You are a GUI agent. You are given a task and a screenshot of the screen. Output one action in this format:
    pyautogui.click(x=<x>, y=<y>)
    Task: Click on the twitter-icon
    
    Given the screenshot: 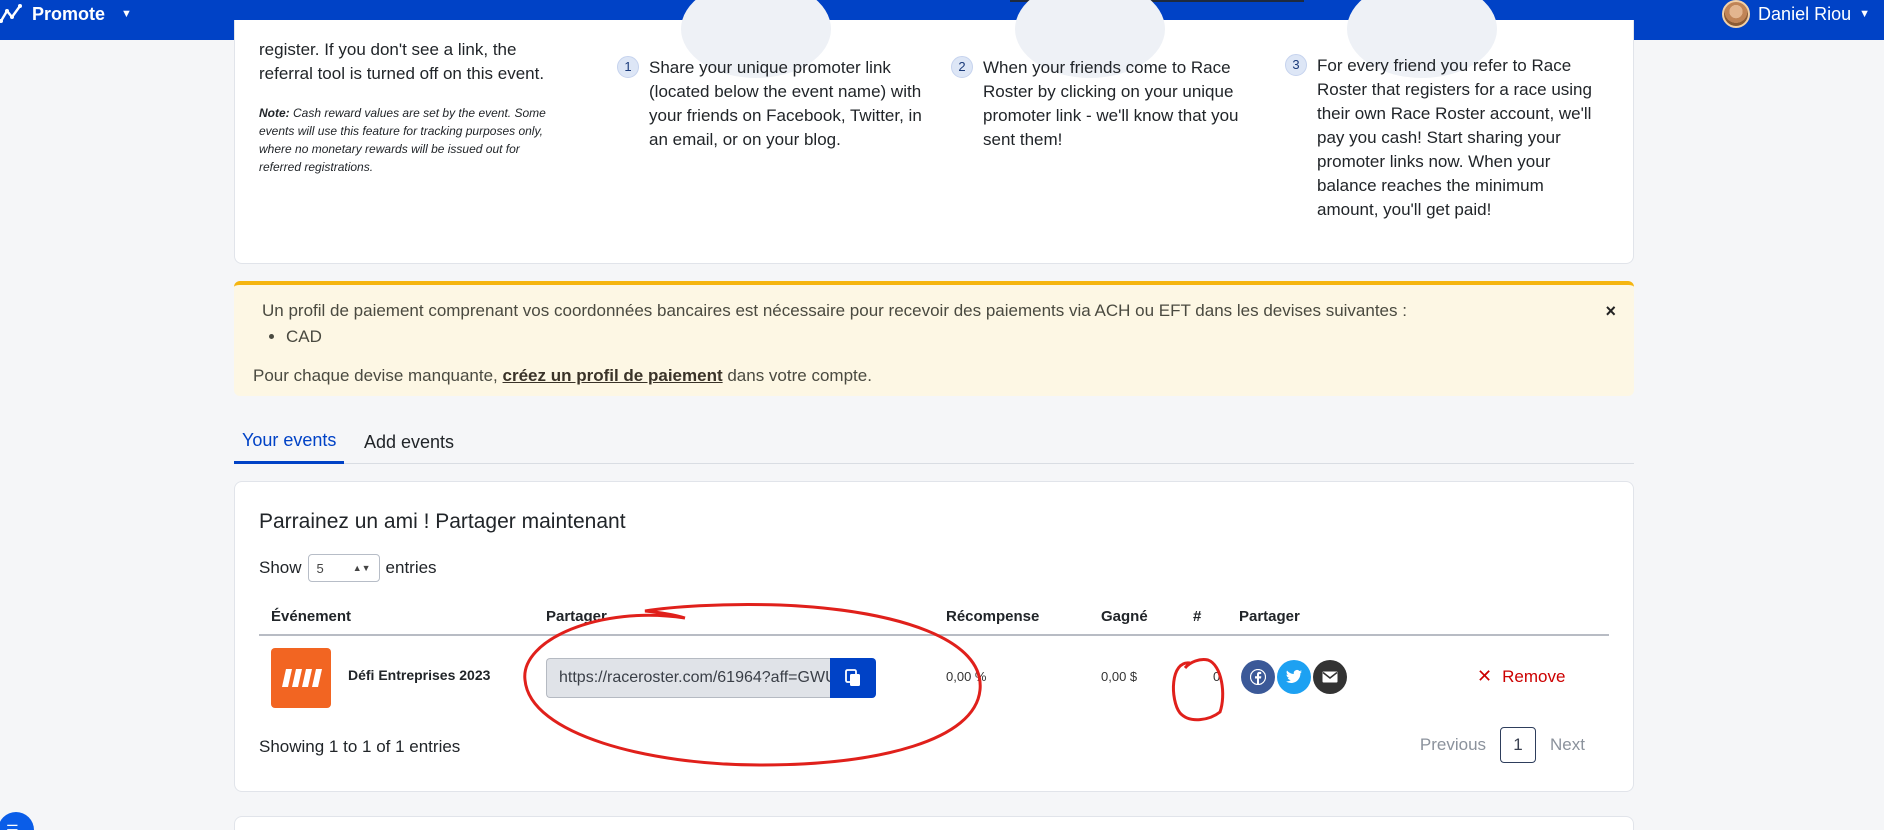 What is the action you would take?
    pyautogui.click(x=1294, y=676)
    